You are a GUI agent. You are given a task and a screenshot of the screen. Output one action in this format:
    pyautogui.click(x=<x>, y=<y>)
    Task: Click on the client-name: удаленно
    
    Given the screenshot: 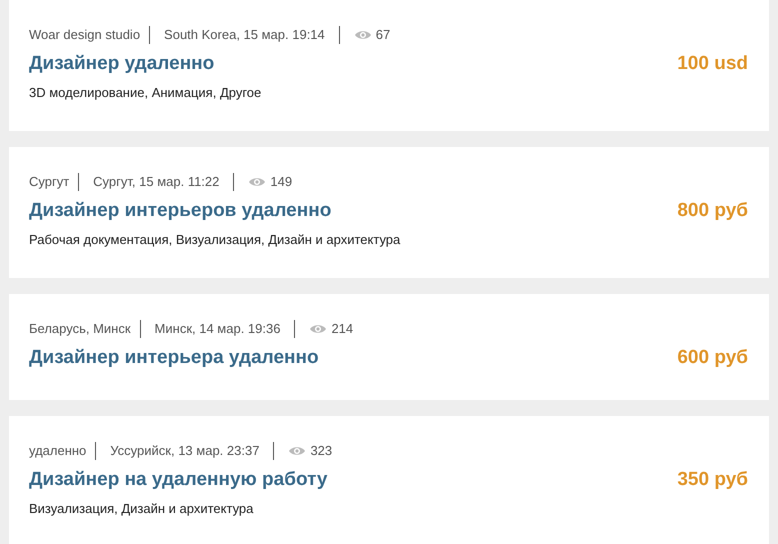 What is the action you would take?
    pyautogui.click(x=62, y=451)
    